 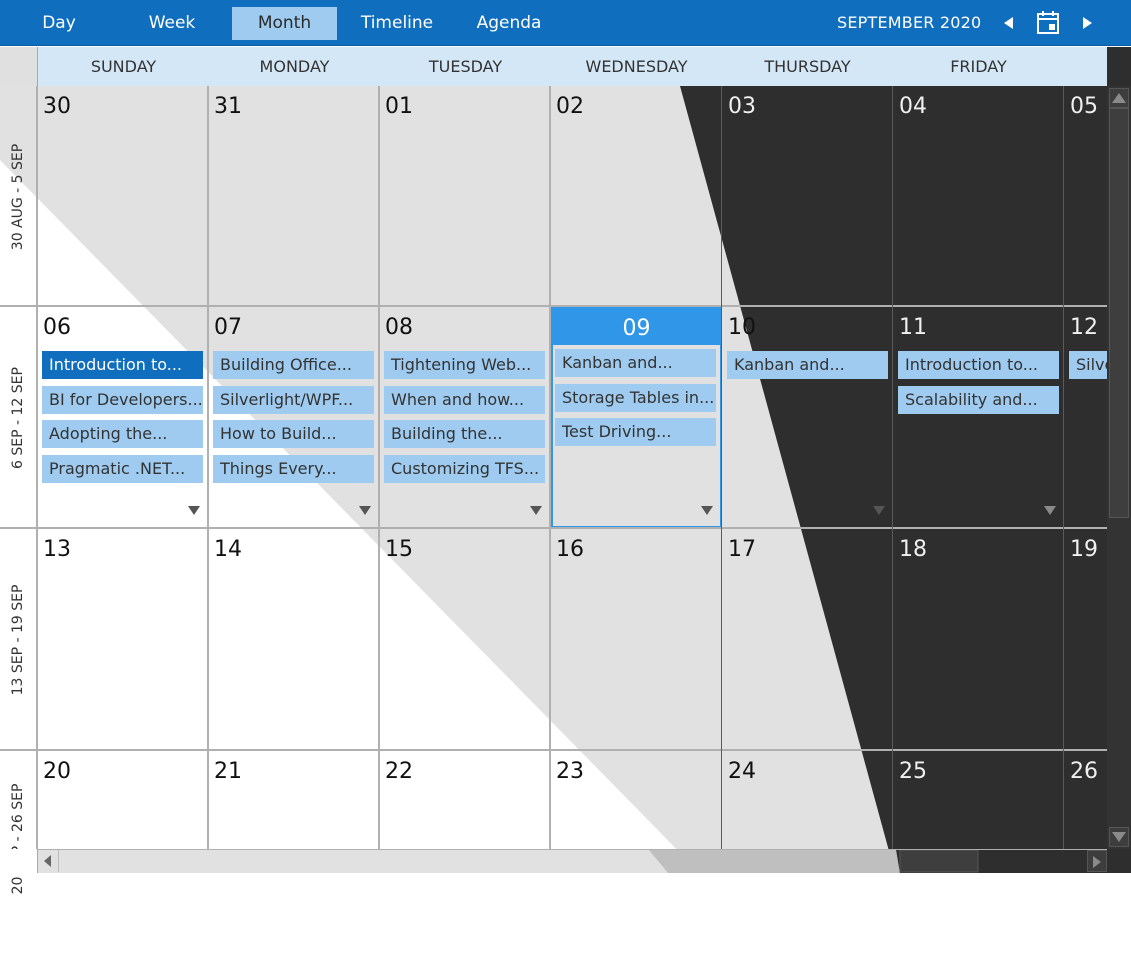 I want to click on date-label: 10, so click(x=742, y=327).